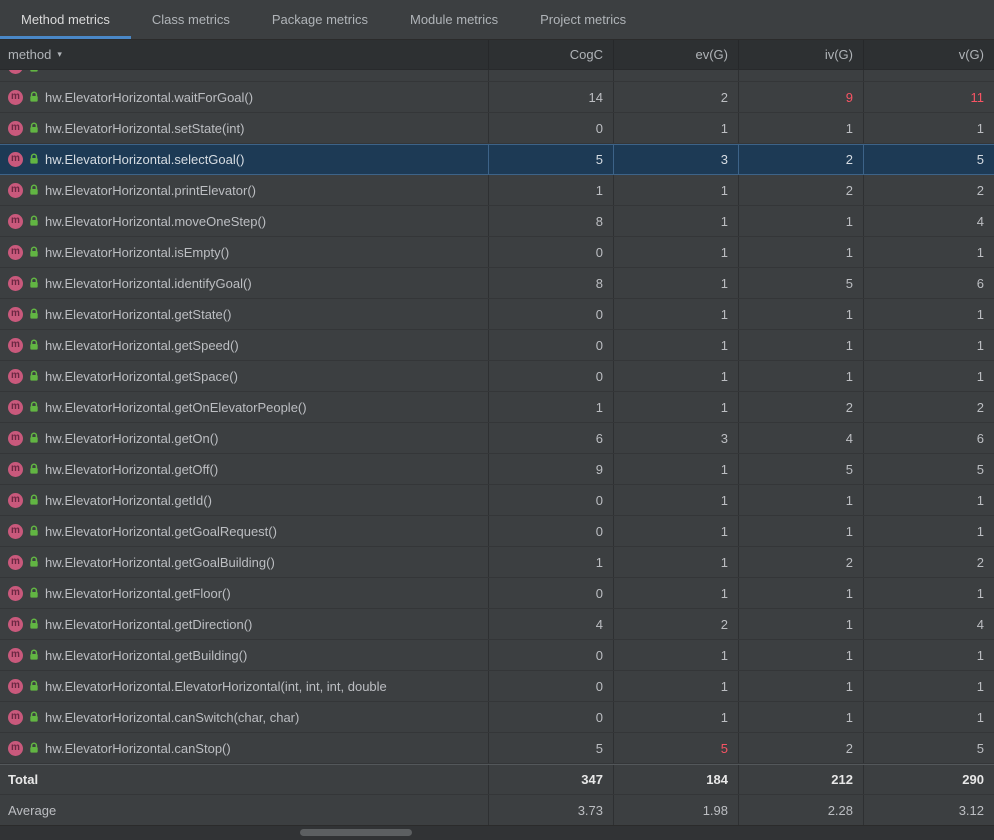 Image resolution: width=994 pixels, height=840 pixels. Describe the element at coordinates (356, 832) in the screenshot. I see `scrollbar-thumb` at that location.